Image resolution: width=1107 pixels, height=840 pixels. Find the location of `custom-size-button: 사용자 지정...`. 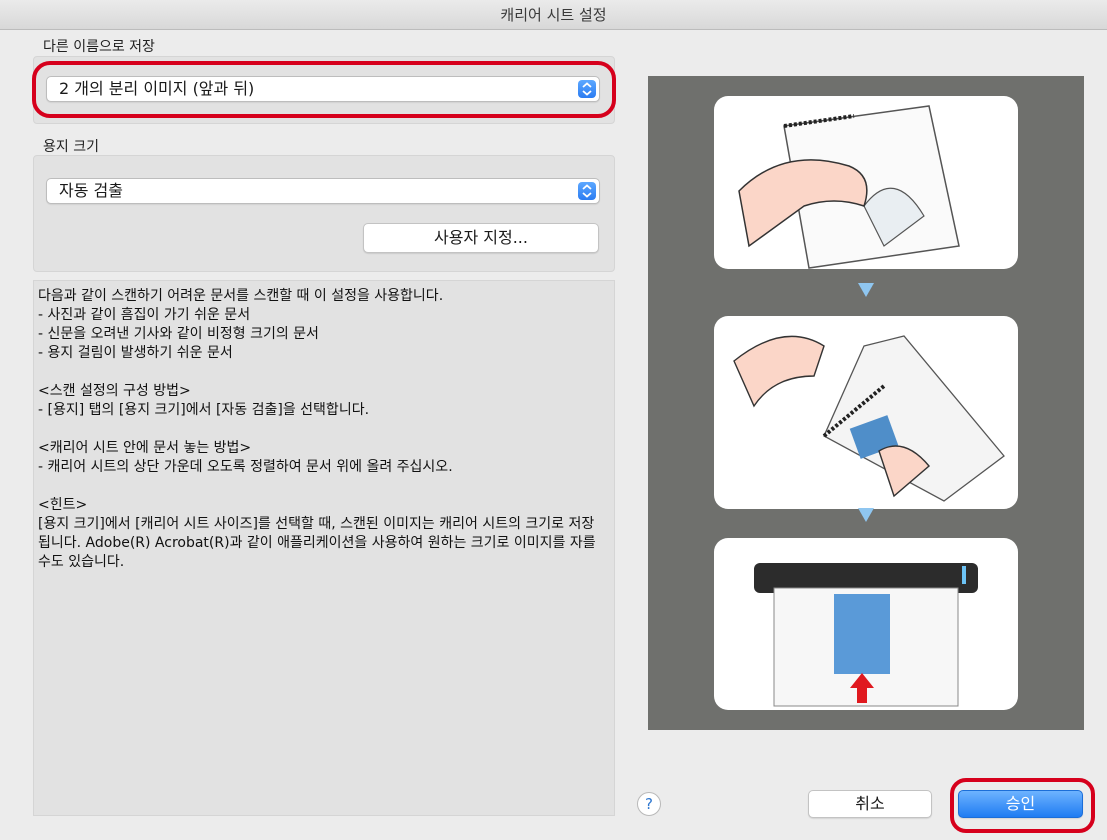

custom-size-button: 사용자 지정... is located at coordinates (481, 238).